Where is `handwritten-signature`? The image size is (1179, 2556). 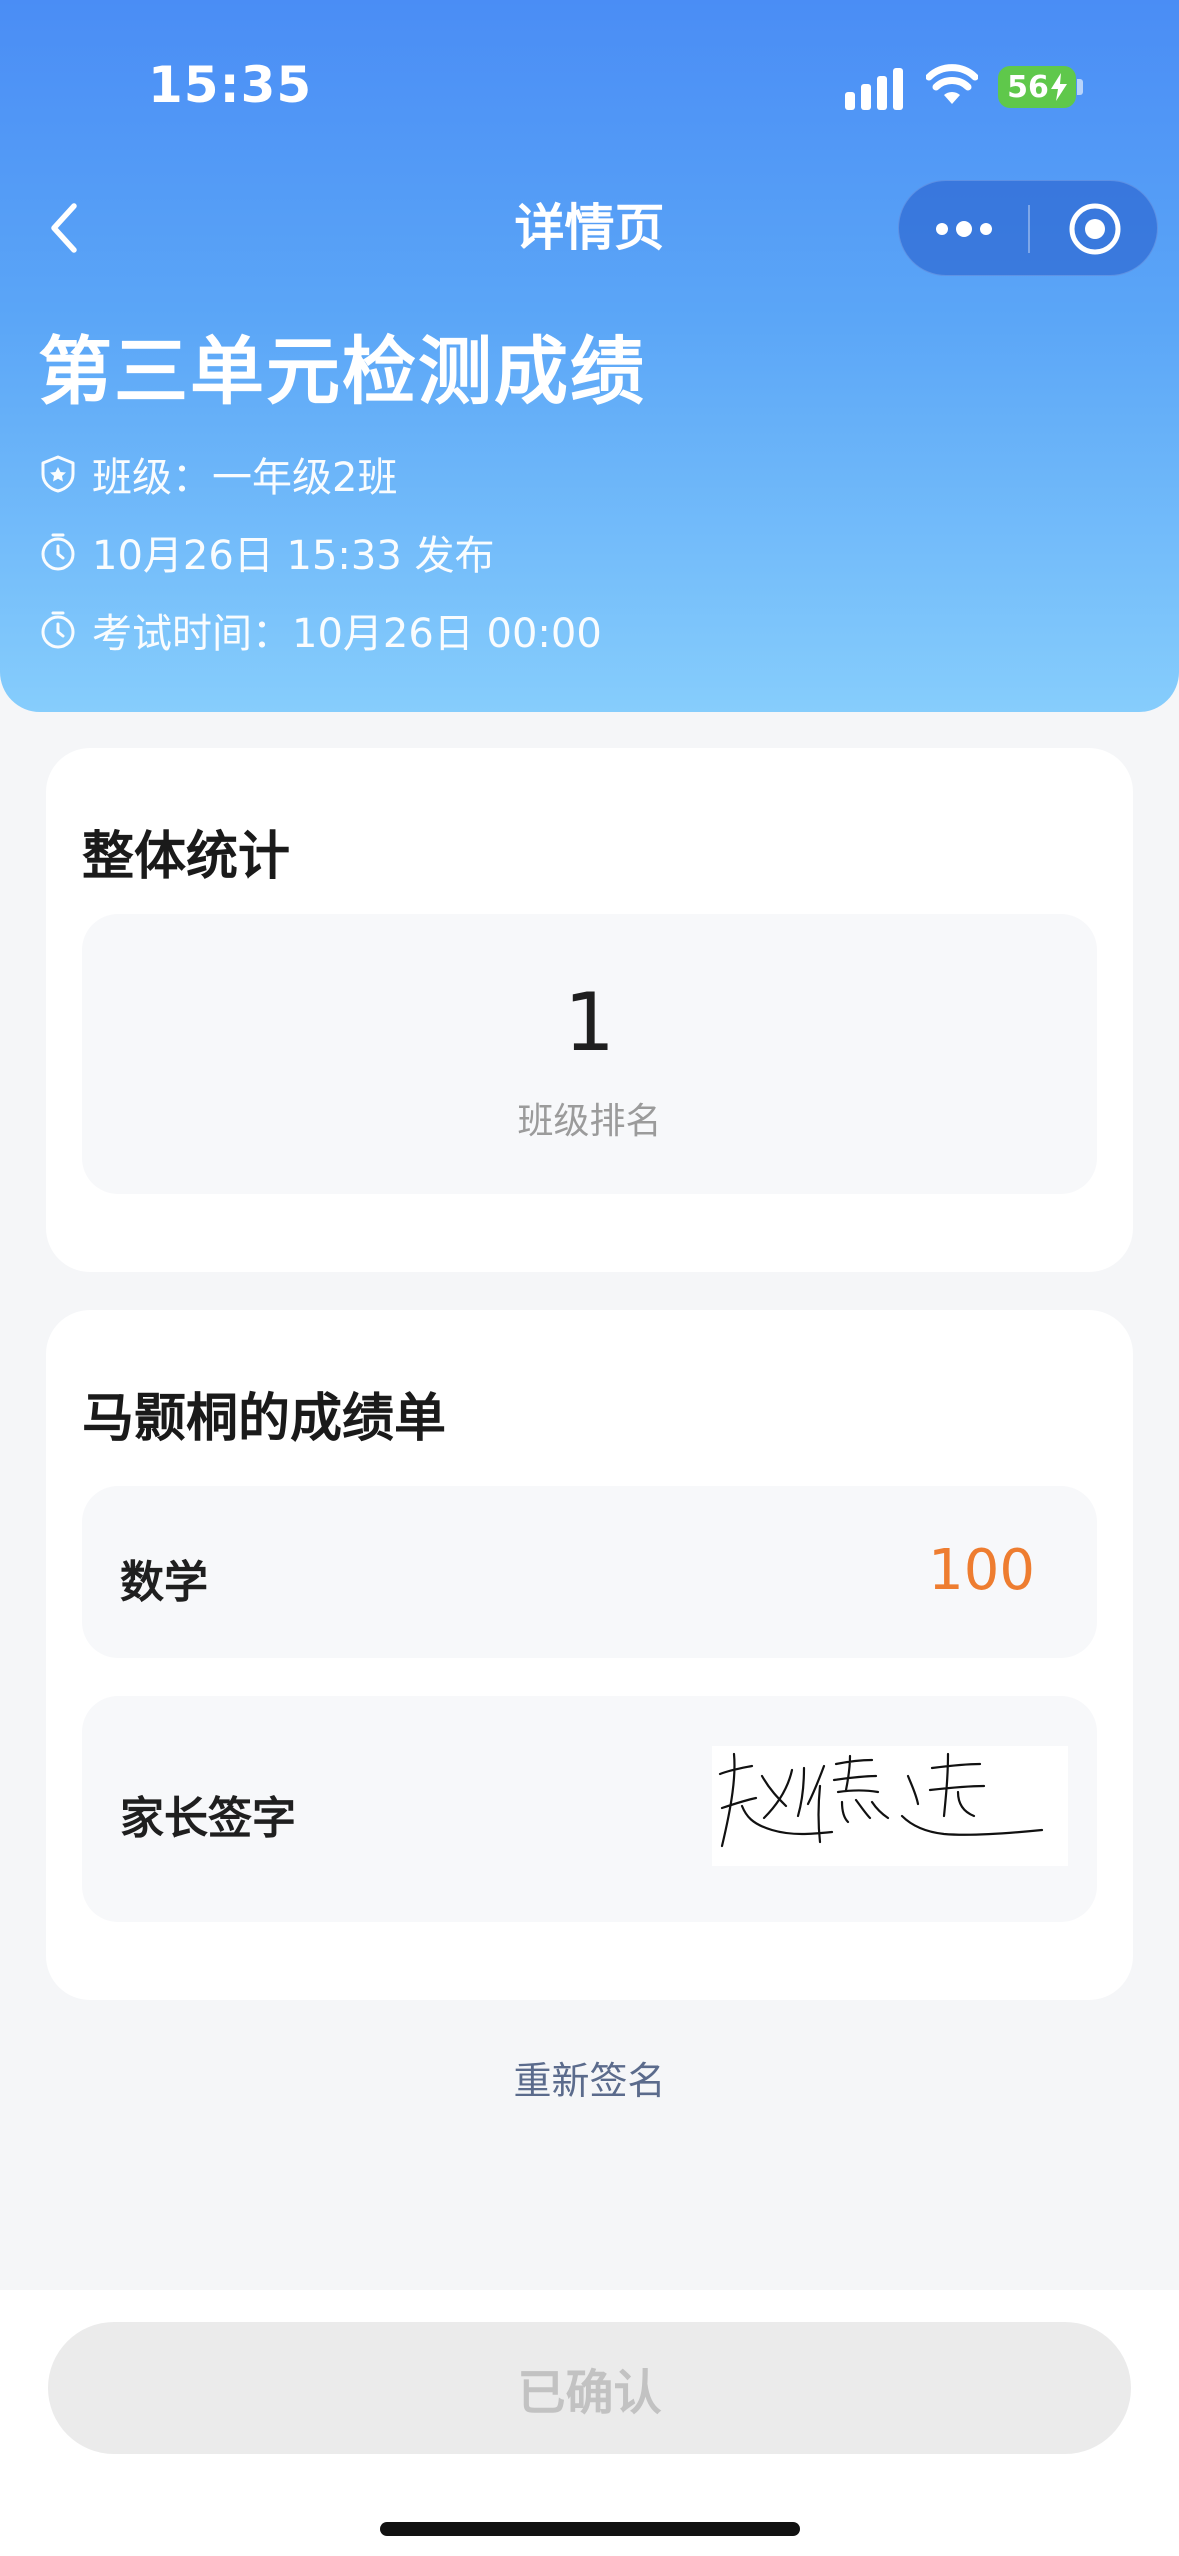
handwritten-signature is located at coordinates (881, 1800).